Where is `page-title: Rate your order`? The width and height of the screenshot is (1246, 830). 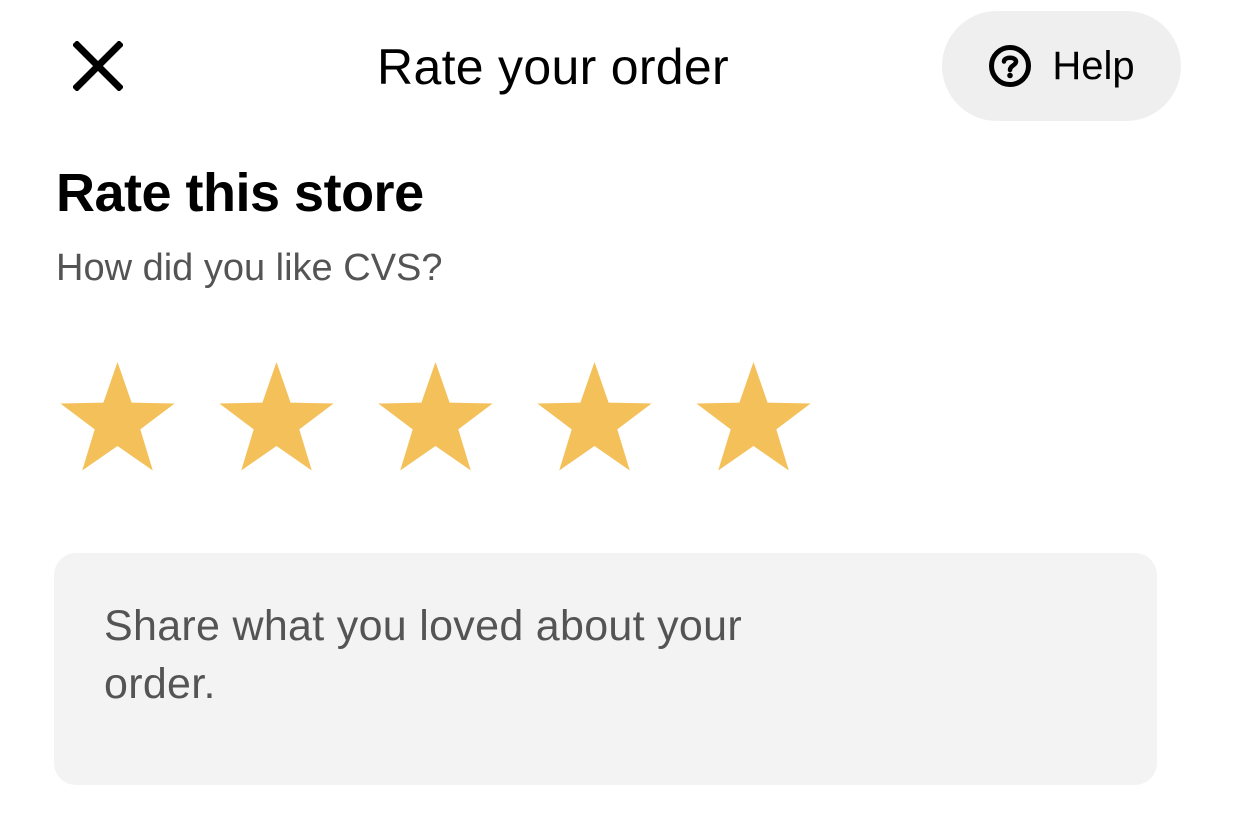
page-title: Rate your order is located at coordinates (553, 67).